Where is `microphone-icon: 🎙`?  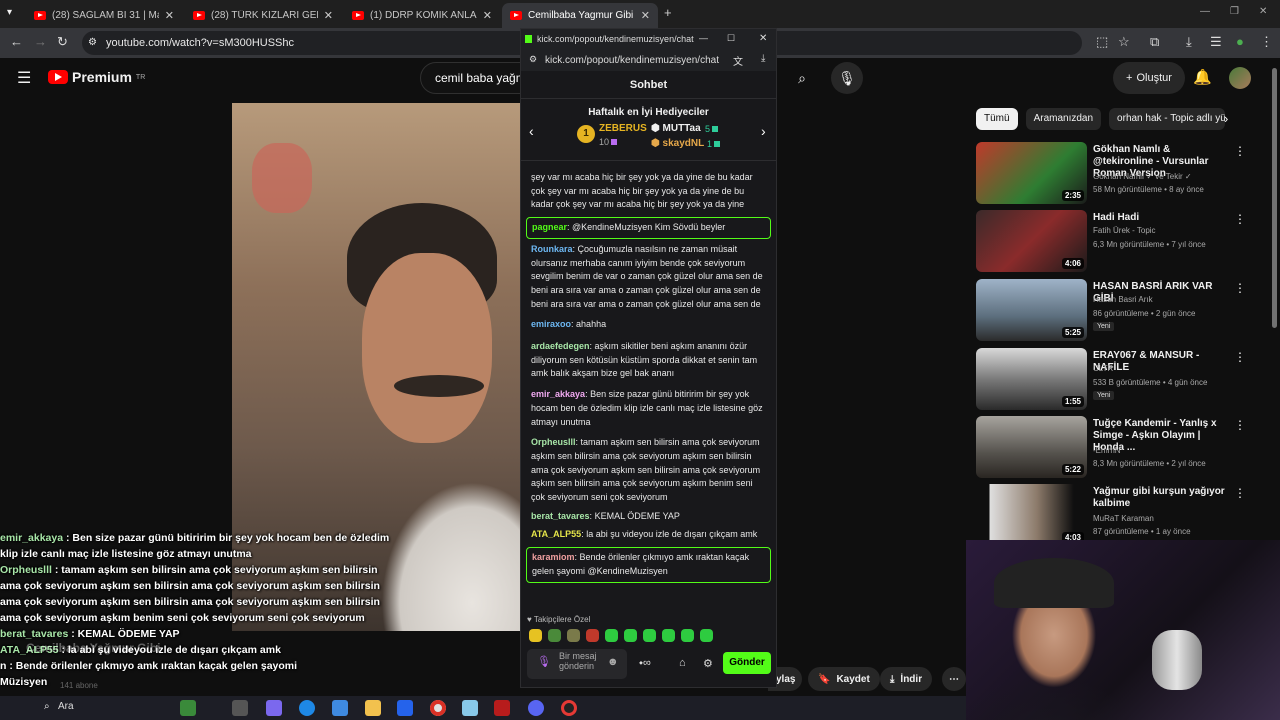
microphone-icon: 🎙 is located at coordinates (544, 662).